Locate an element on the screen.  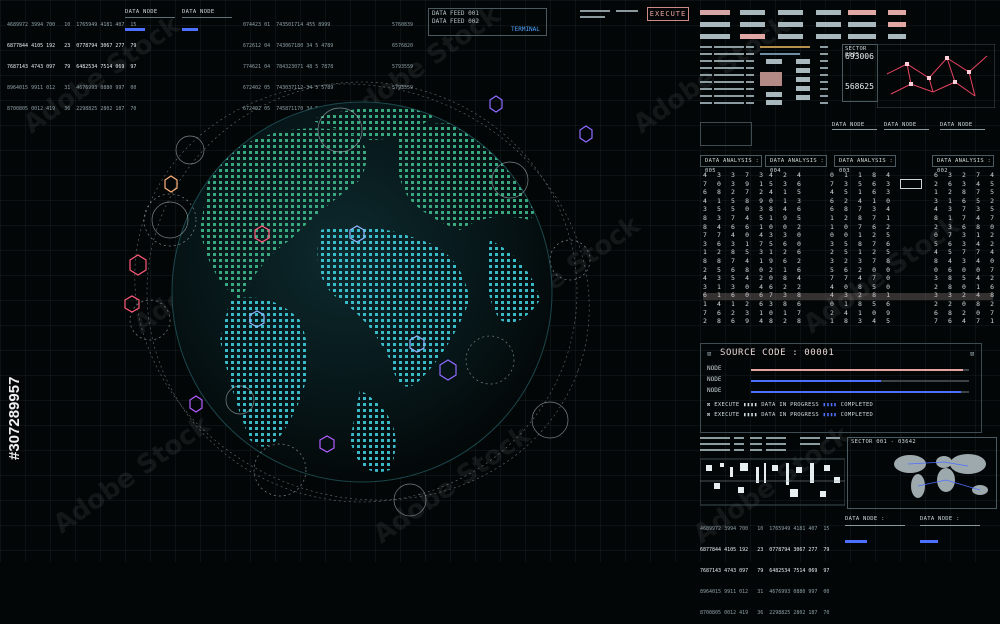
bar-code-graphic is located at coordinates (772, 471).